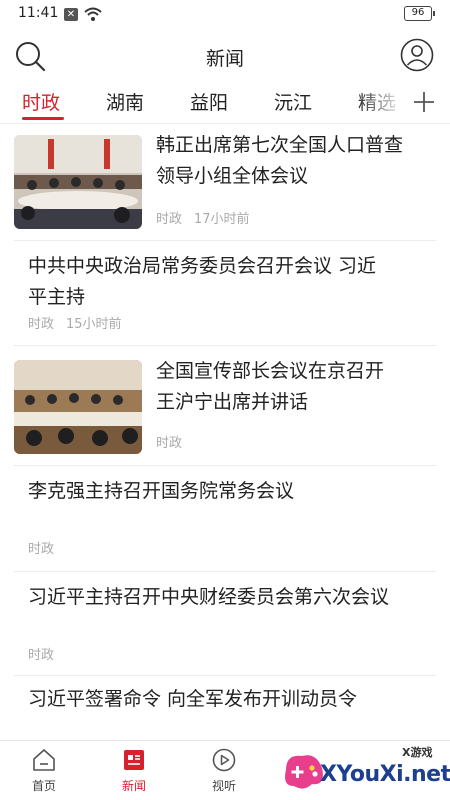 This screenshot has height=800, width=450. What do you see at coordinates (417, 752) in the screenshot?
I see `watermark-tag: X游戏` at bounding box center [417, 752].